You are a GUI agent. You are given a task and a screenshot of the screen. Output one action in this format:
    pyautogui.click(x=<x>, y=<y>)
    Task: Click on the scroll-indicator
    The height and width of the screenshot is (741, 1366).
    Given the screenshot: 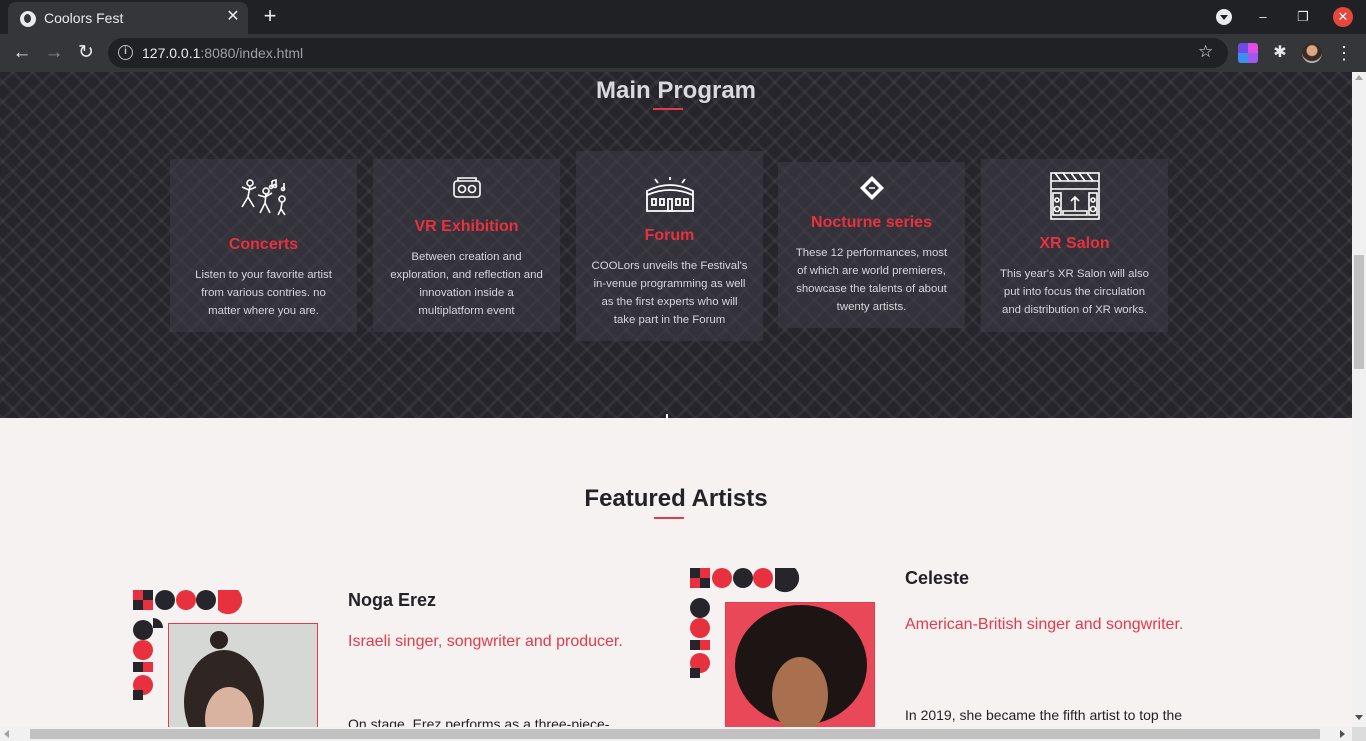 What is the action you would take?
    pyautogui.click(x=667, y=416)
    